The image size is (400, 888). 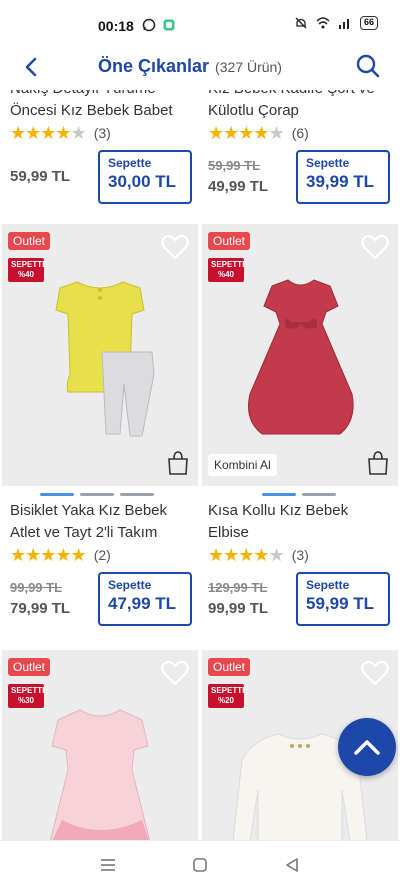 I want to click on price-row: 129,99 TL 99,99 TL Sepette 59,99 TL, so click(x=299, y=600).